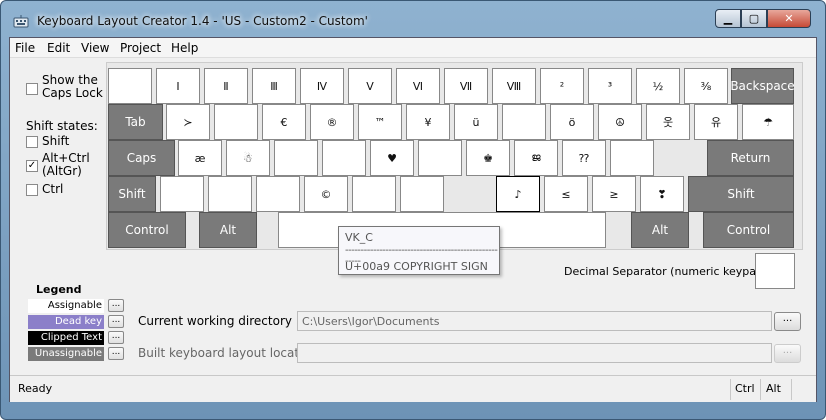 The width and height of the screenshot is (826, 420). Describe the element at coordinates (66, 306) in the screenshot. I see `legend-assignable: Assignable` at that location.